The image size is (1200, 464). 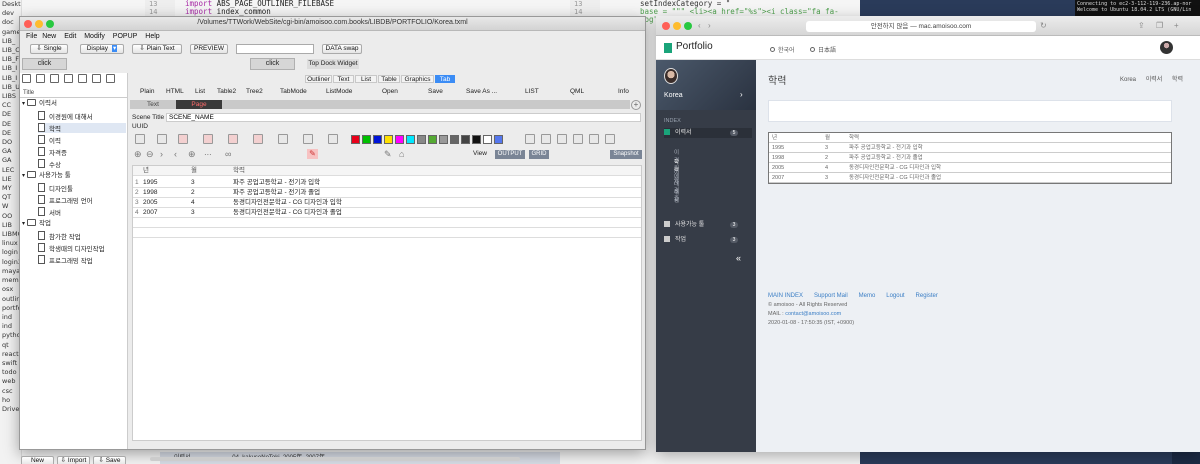 What do you see at coordinates (10, 354) in the screenshot?
I see `file-list-item: reactr` at bounding box center [10, 354].